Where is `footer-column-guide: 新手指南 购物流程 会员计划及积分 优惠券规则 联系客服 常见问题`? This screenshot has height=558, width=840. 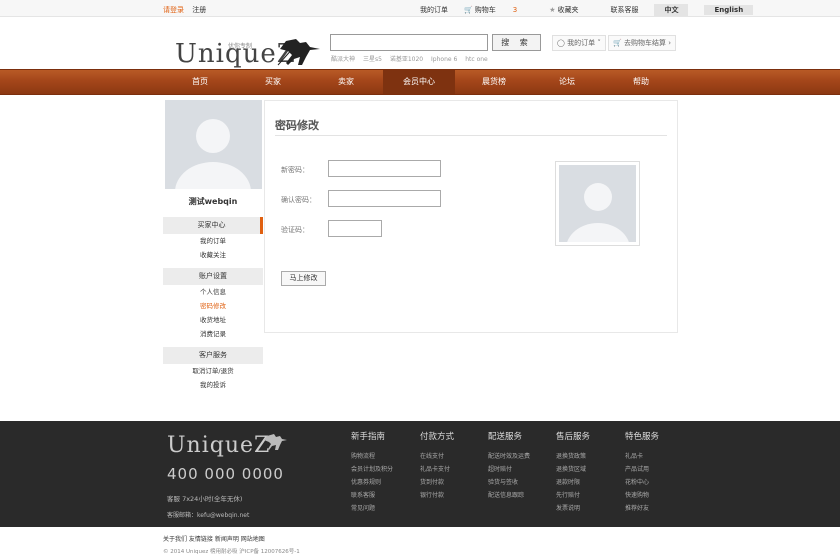 footer-column-guide: 新手指南 购物流程 会员计划及积分 优惠券规则 联系客服 常见问题 is located at coordinates (372, 472).